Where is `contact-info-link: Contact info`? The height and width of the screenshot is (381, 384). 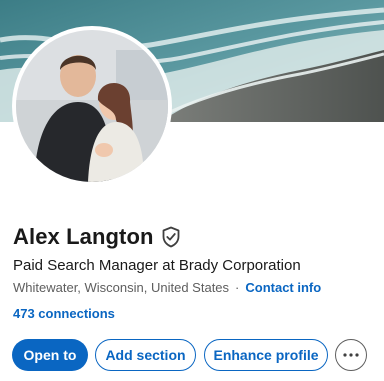 contact-info-link: Contact info is located at coordinates (283, 287).